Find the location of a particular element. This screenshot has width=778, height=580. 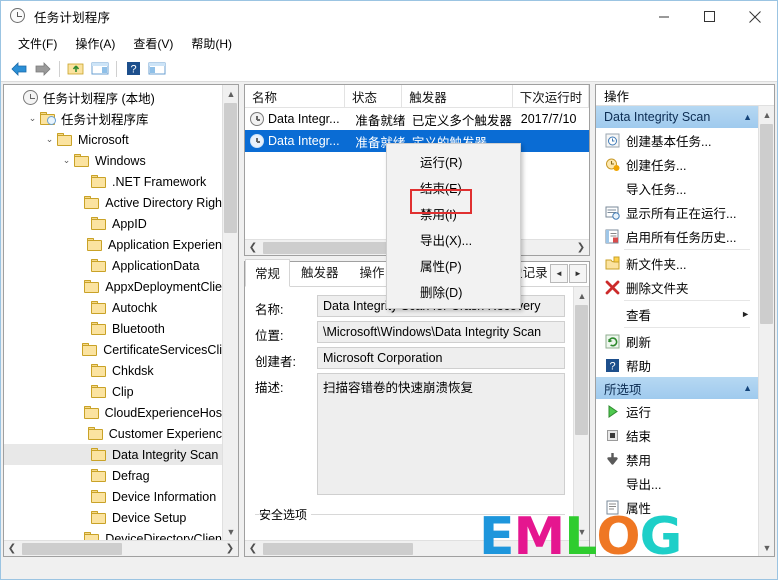

tab-scroll-right-button: ► is located at coordinates (578, 273).